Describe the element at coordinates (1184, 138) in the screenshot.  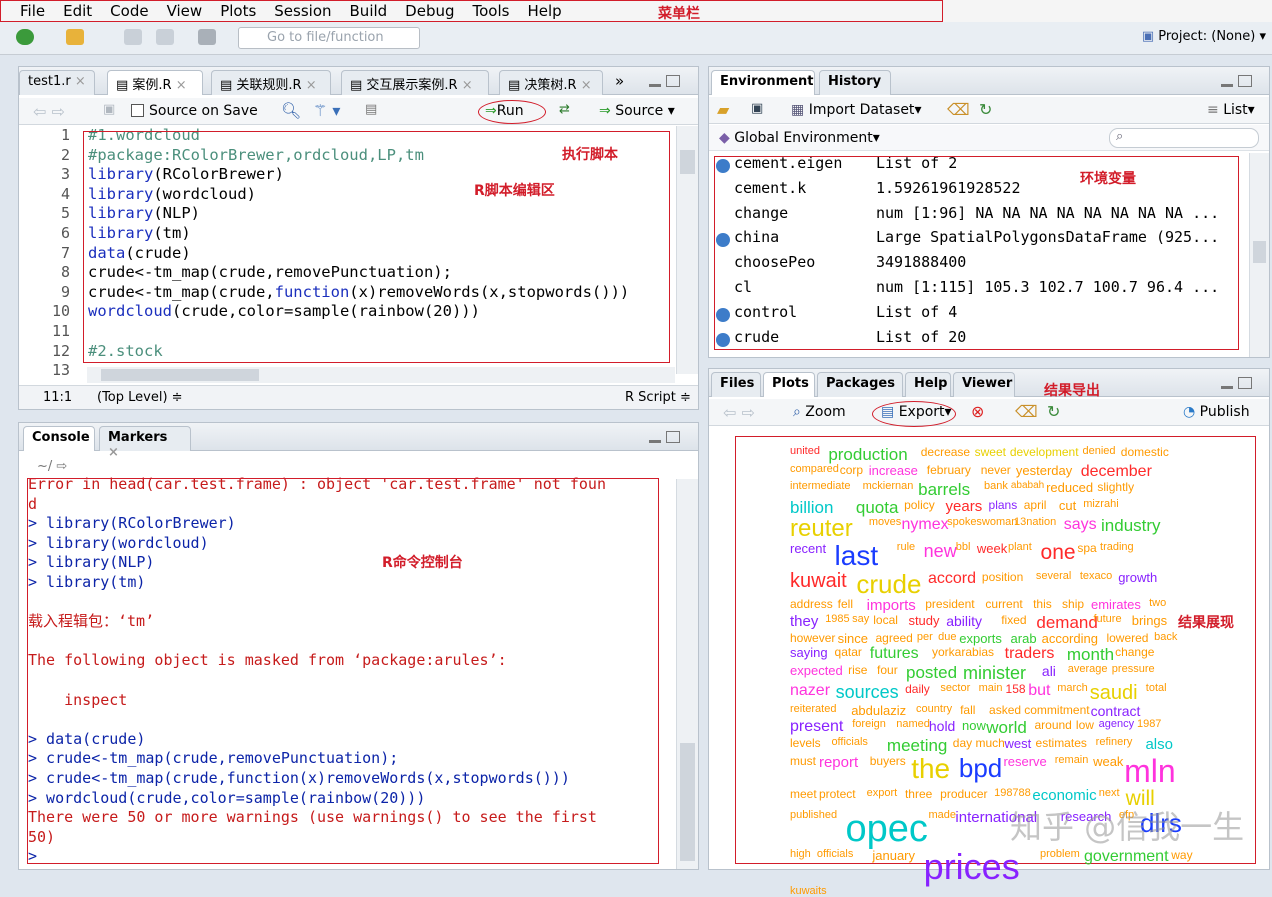
I see `env-search-input: ⌕` at that location.